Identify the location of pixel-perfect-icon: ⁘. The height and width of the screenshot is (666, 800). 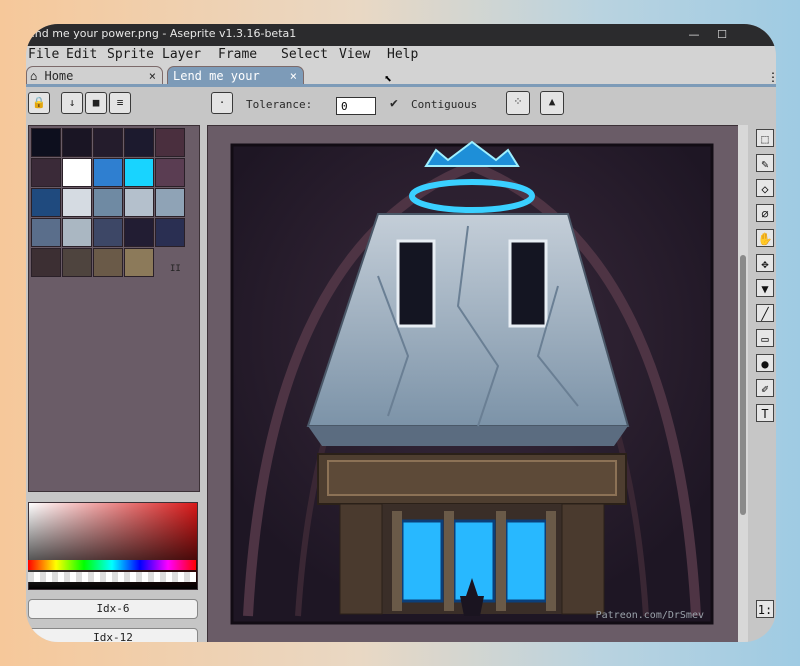
(518, 103).